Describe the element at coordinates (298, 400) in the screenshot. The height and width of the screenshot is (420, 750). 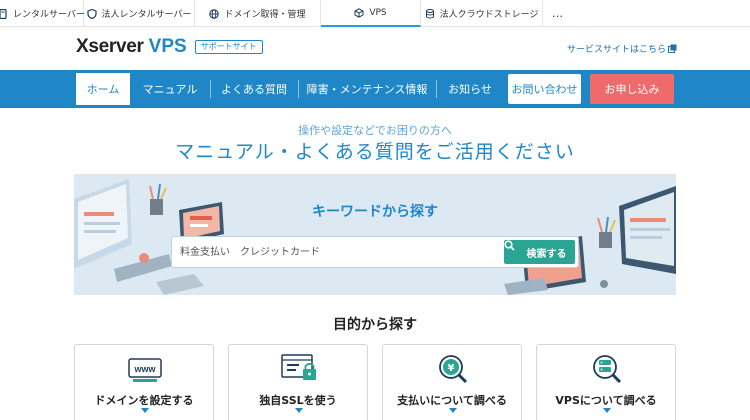
I see `purpose-card-label: 独自SSLを使う` at that location.